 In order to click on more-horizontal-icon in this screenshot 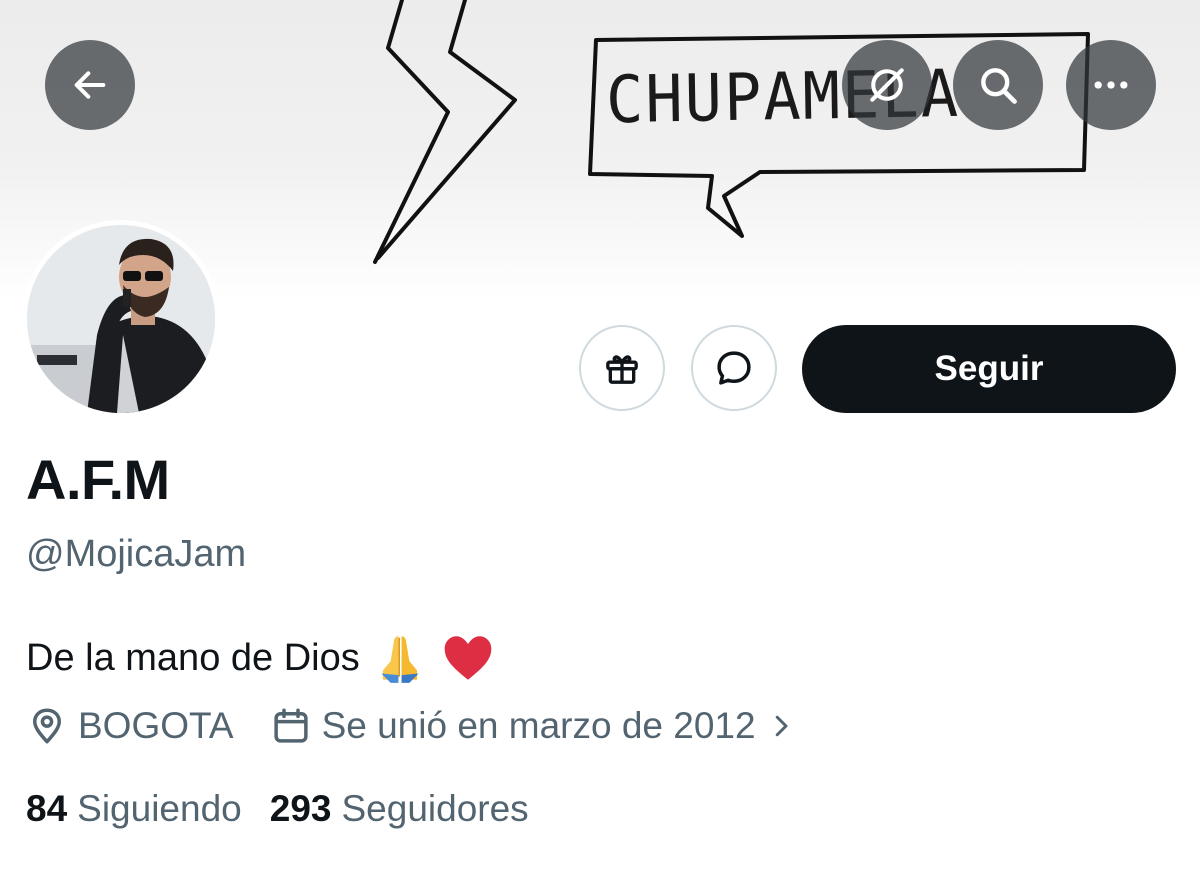, I will do `click(1111, 85)`.